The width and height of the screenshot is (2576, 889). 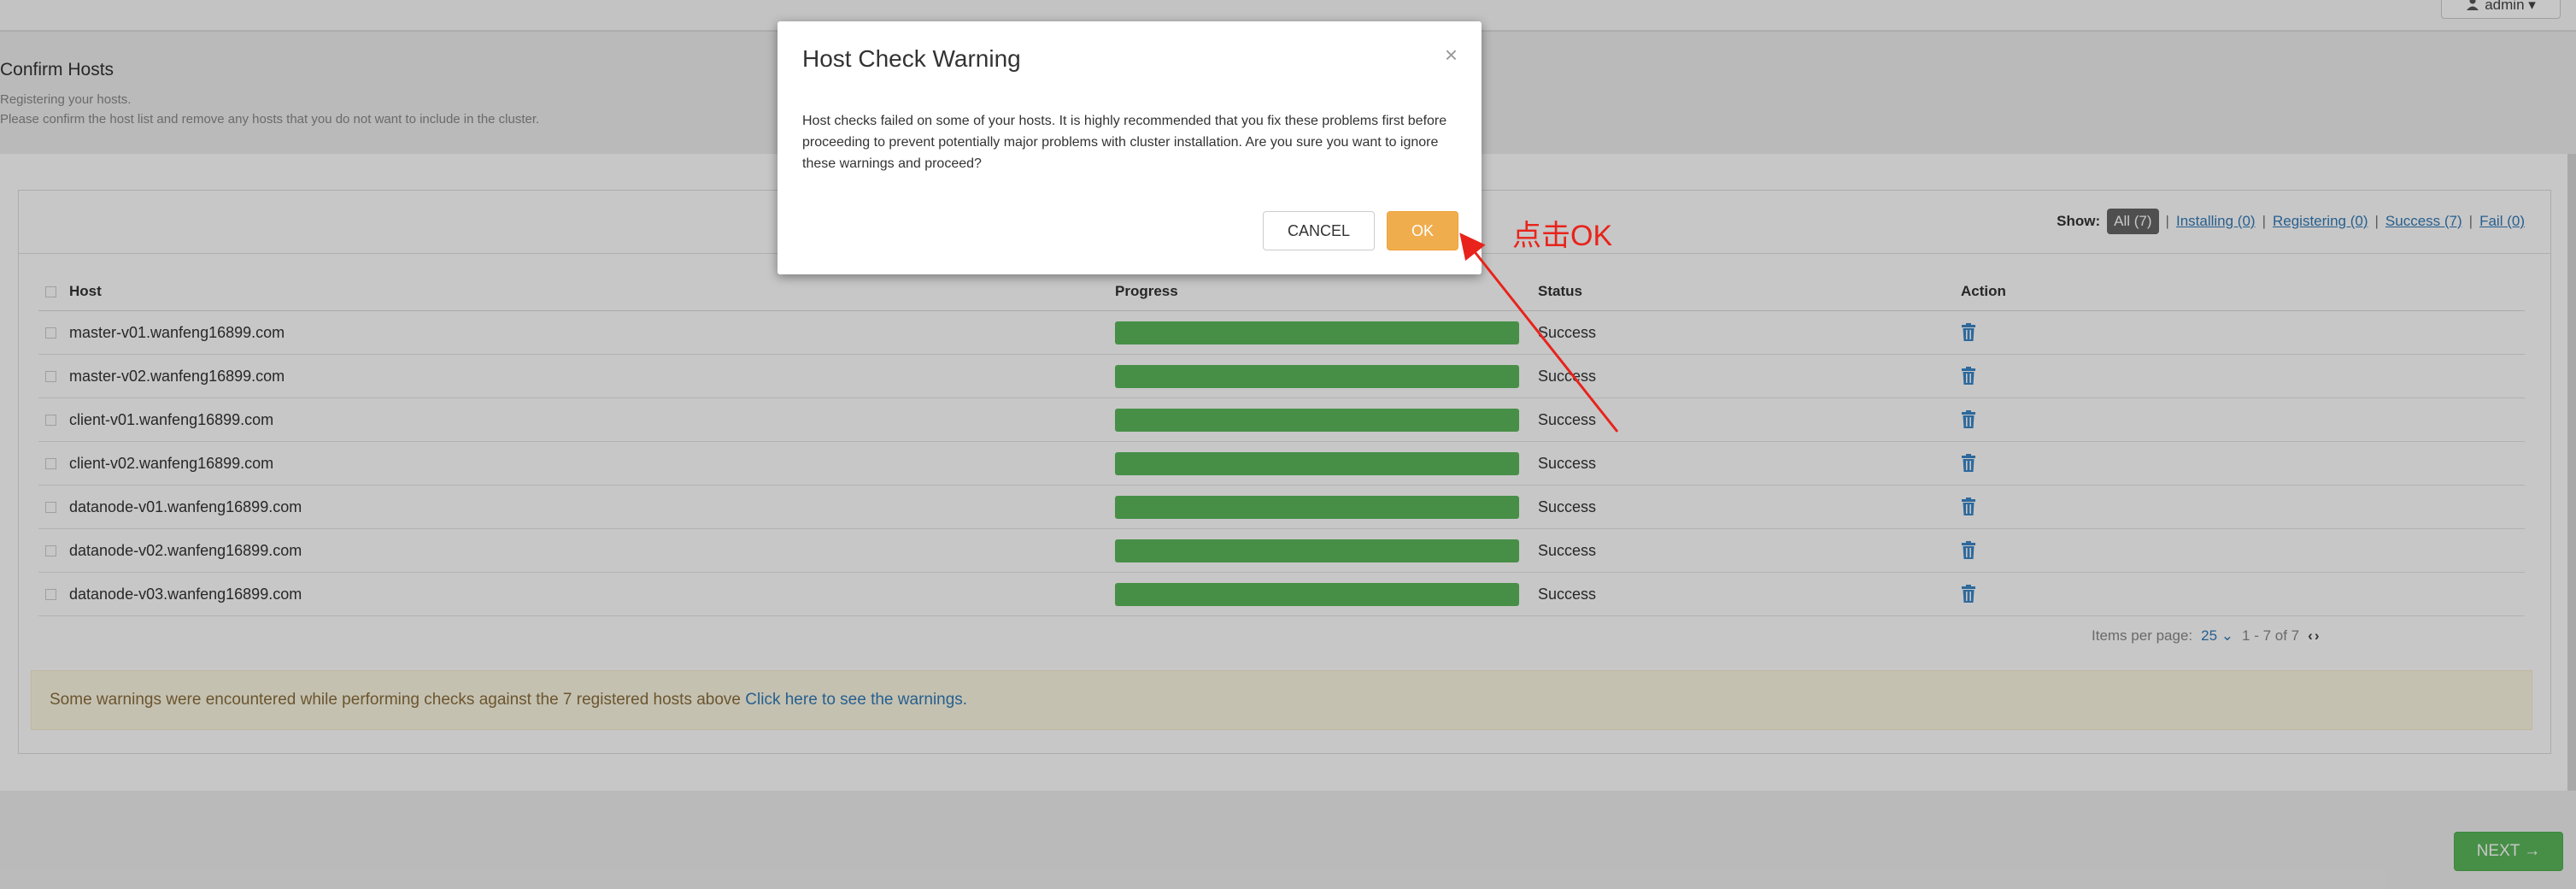 I want to click on ok-button: OK, so click(x=1422, y=230).